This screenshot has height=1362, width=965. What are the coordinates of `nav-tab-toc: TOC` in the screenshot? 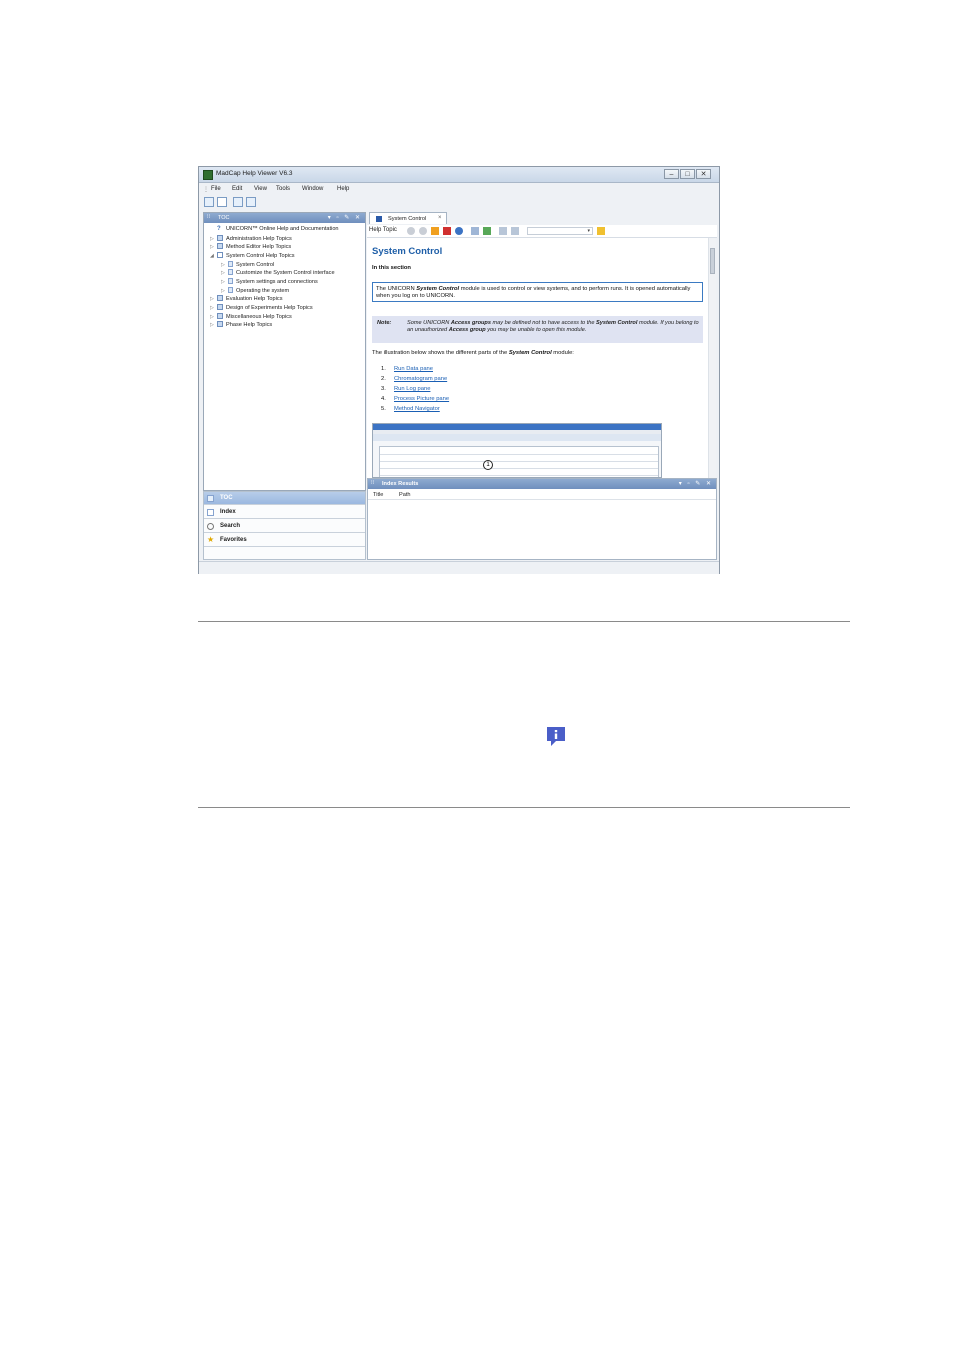 It's located at (284, 498).